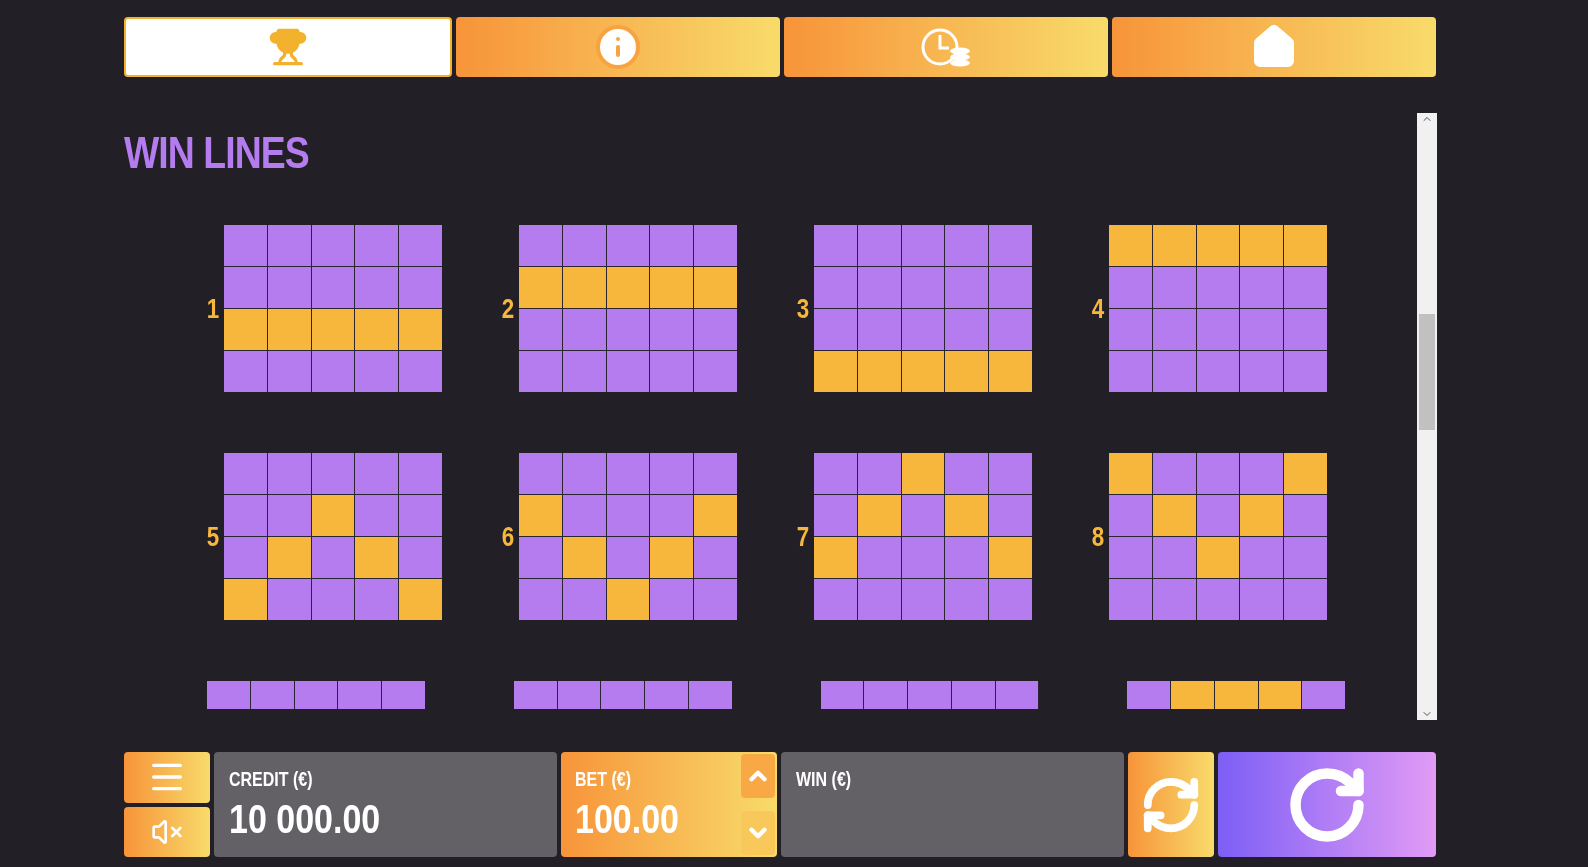 Image resolution: width=1588 pixels, height=867 pixels. I want to click on line-number: 4, so click(1097, 308).